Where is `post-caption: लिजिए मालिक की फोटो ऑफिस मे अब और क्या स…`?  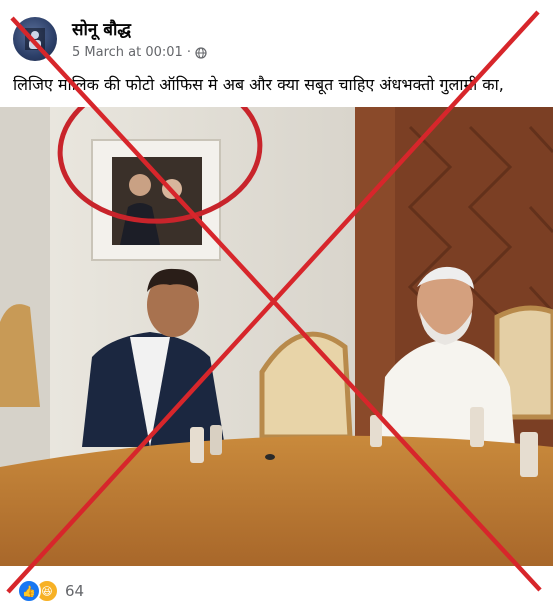
post-caption: लिजिए मालिक की फोटो ऑफिस मे अब और क्या स… is located at coordinates (258, 84).